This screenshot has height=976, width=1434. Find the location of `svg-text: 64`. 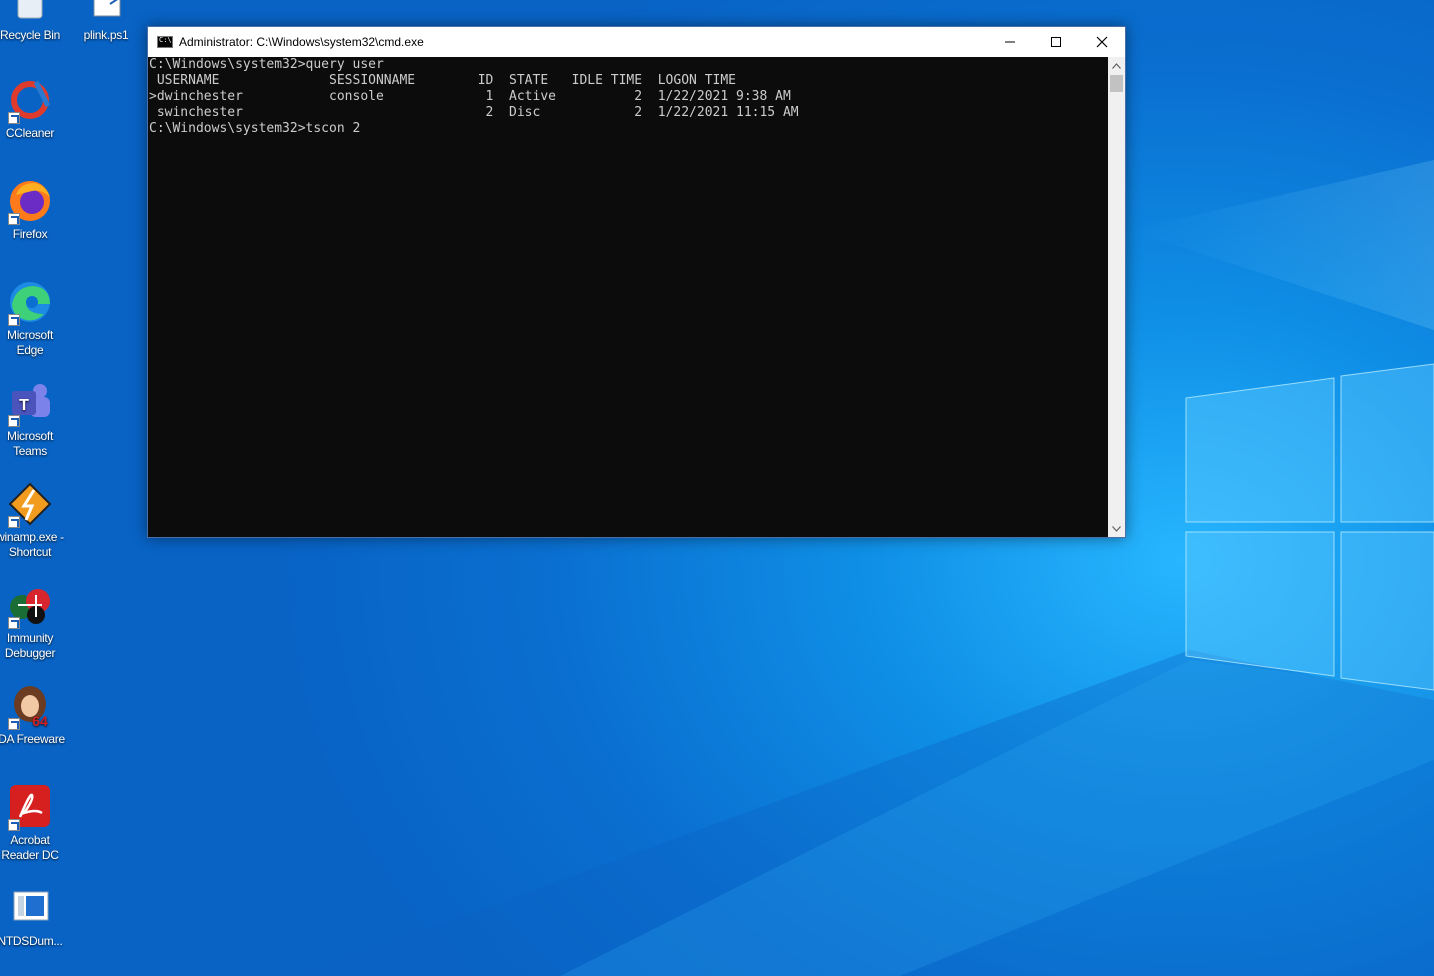

svg-text: 64 is located at coordinates (40, 721).